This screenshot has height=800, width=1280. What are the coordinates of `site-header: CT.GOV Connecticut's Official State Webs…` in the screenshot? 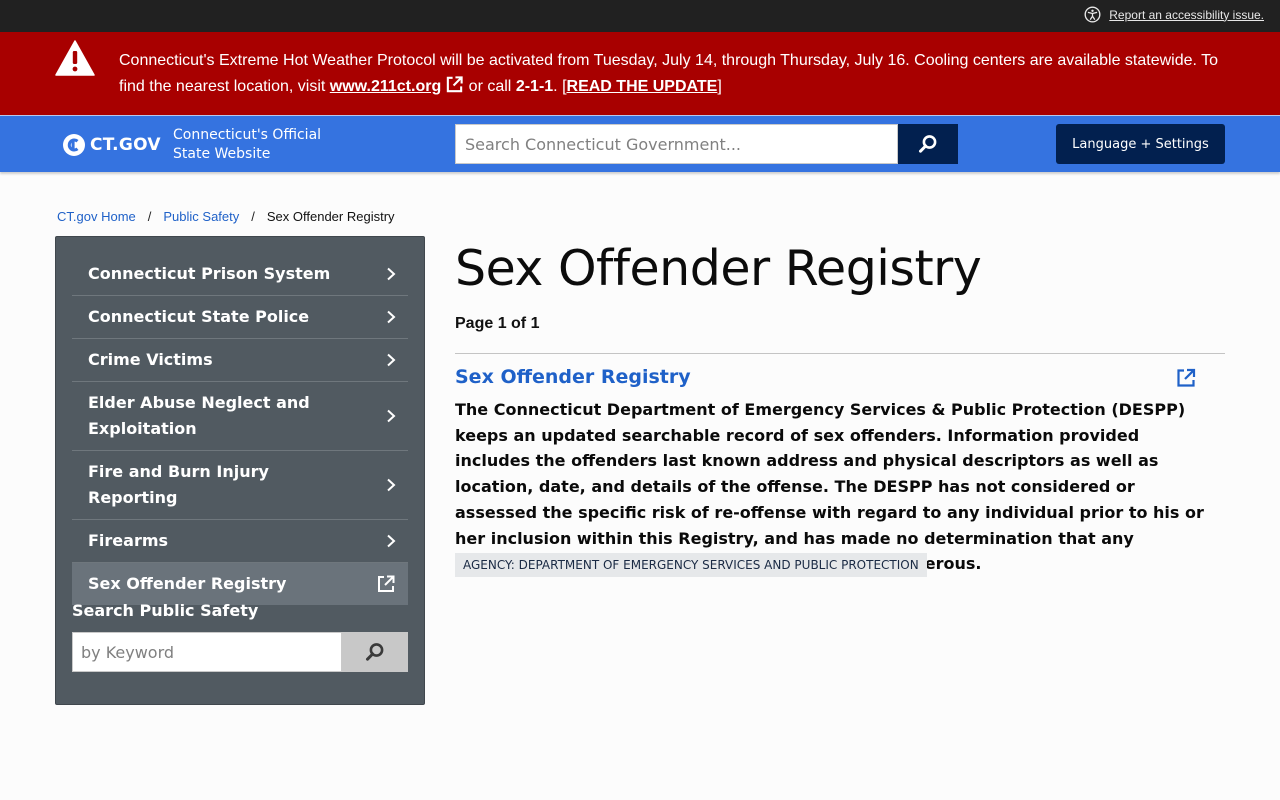 It's located at (640, 144).